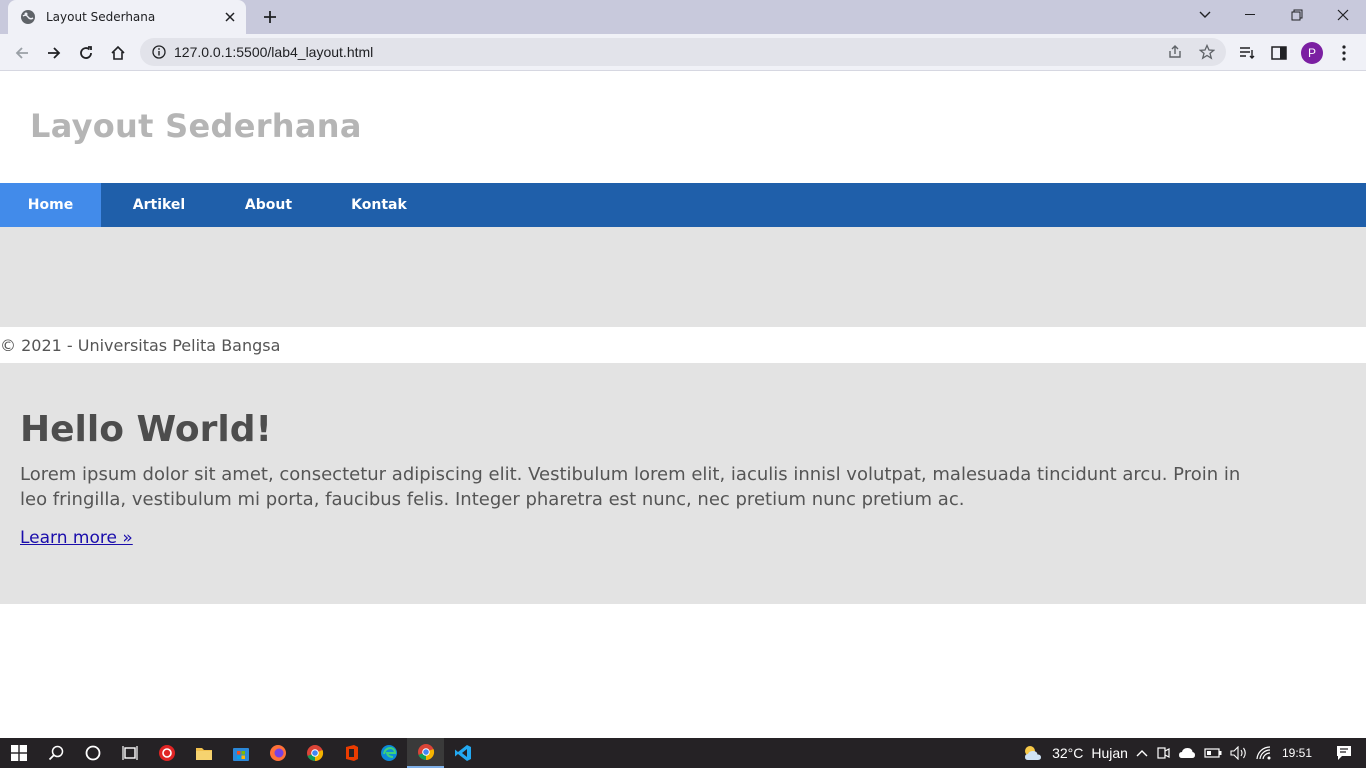 The image size is (1366, 768). I want to click on site-title: Layout Sederhana, so click(196, 126).